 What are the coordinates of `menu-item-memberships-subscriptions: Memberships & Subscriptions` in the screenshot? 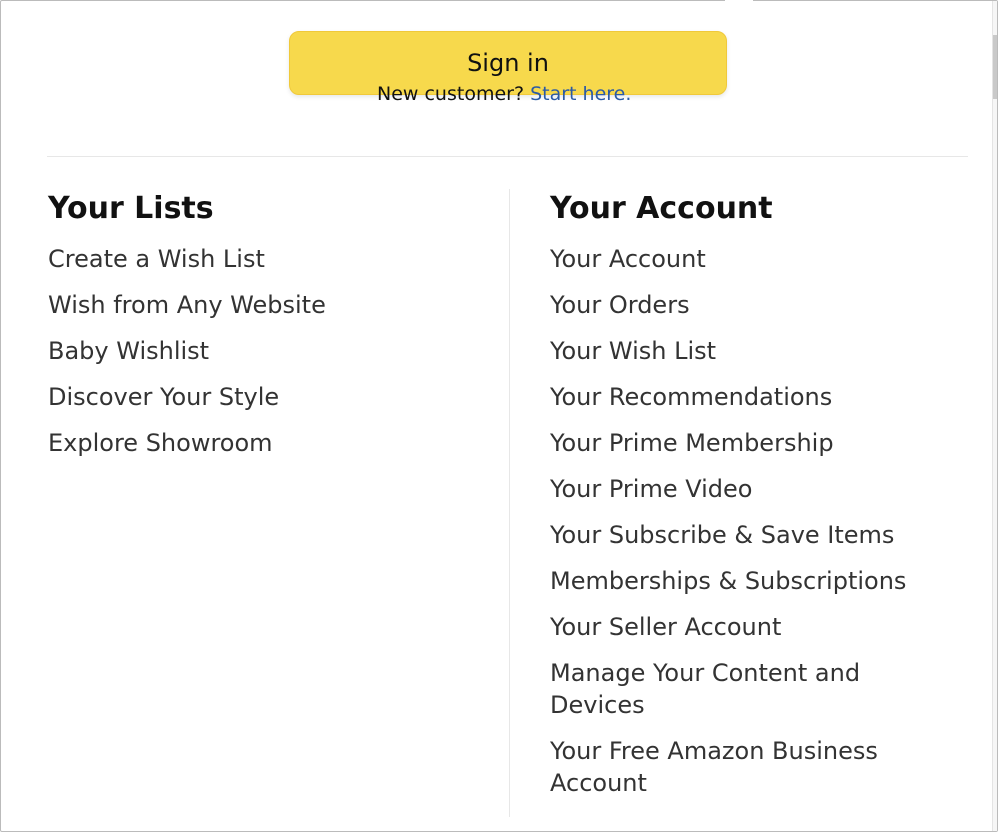 It's located at (740, 581).